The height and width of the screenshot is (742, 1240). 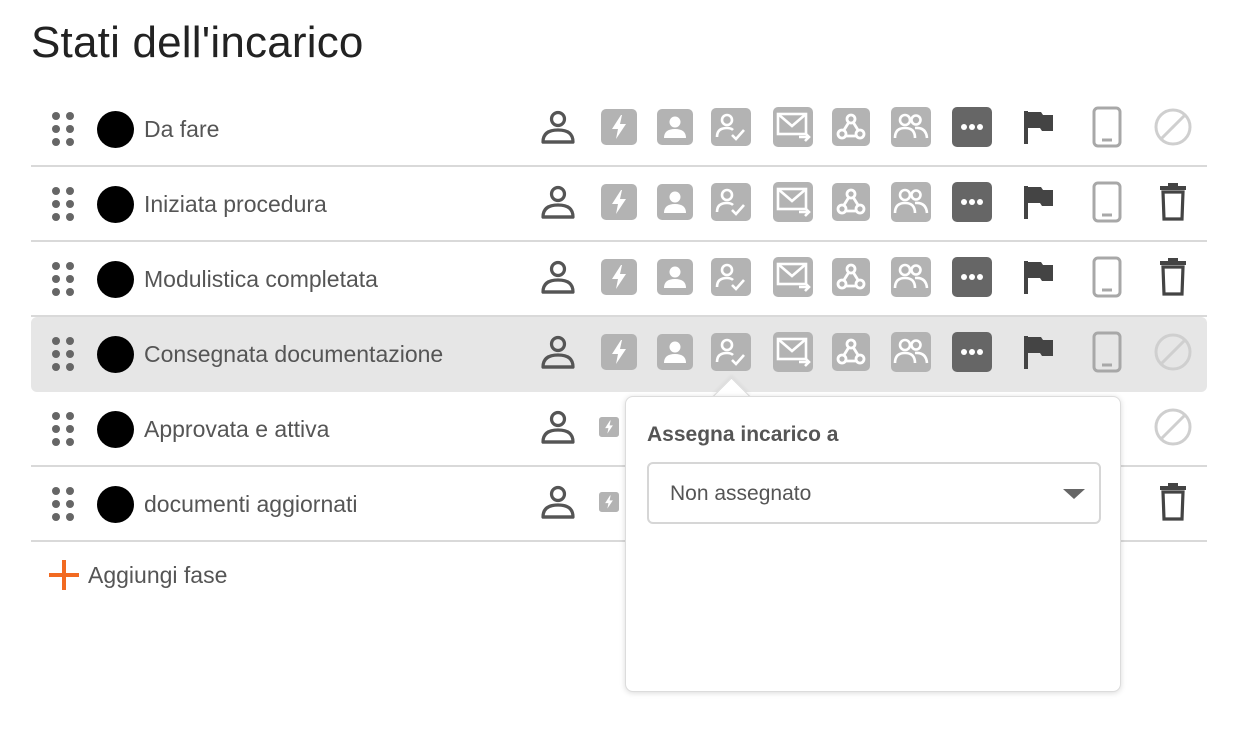 I want to click on add-phase-label: Aggiungi fase, so click(x=158, y=574).